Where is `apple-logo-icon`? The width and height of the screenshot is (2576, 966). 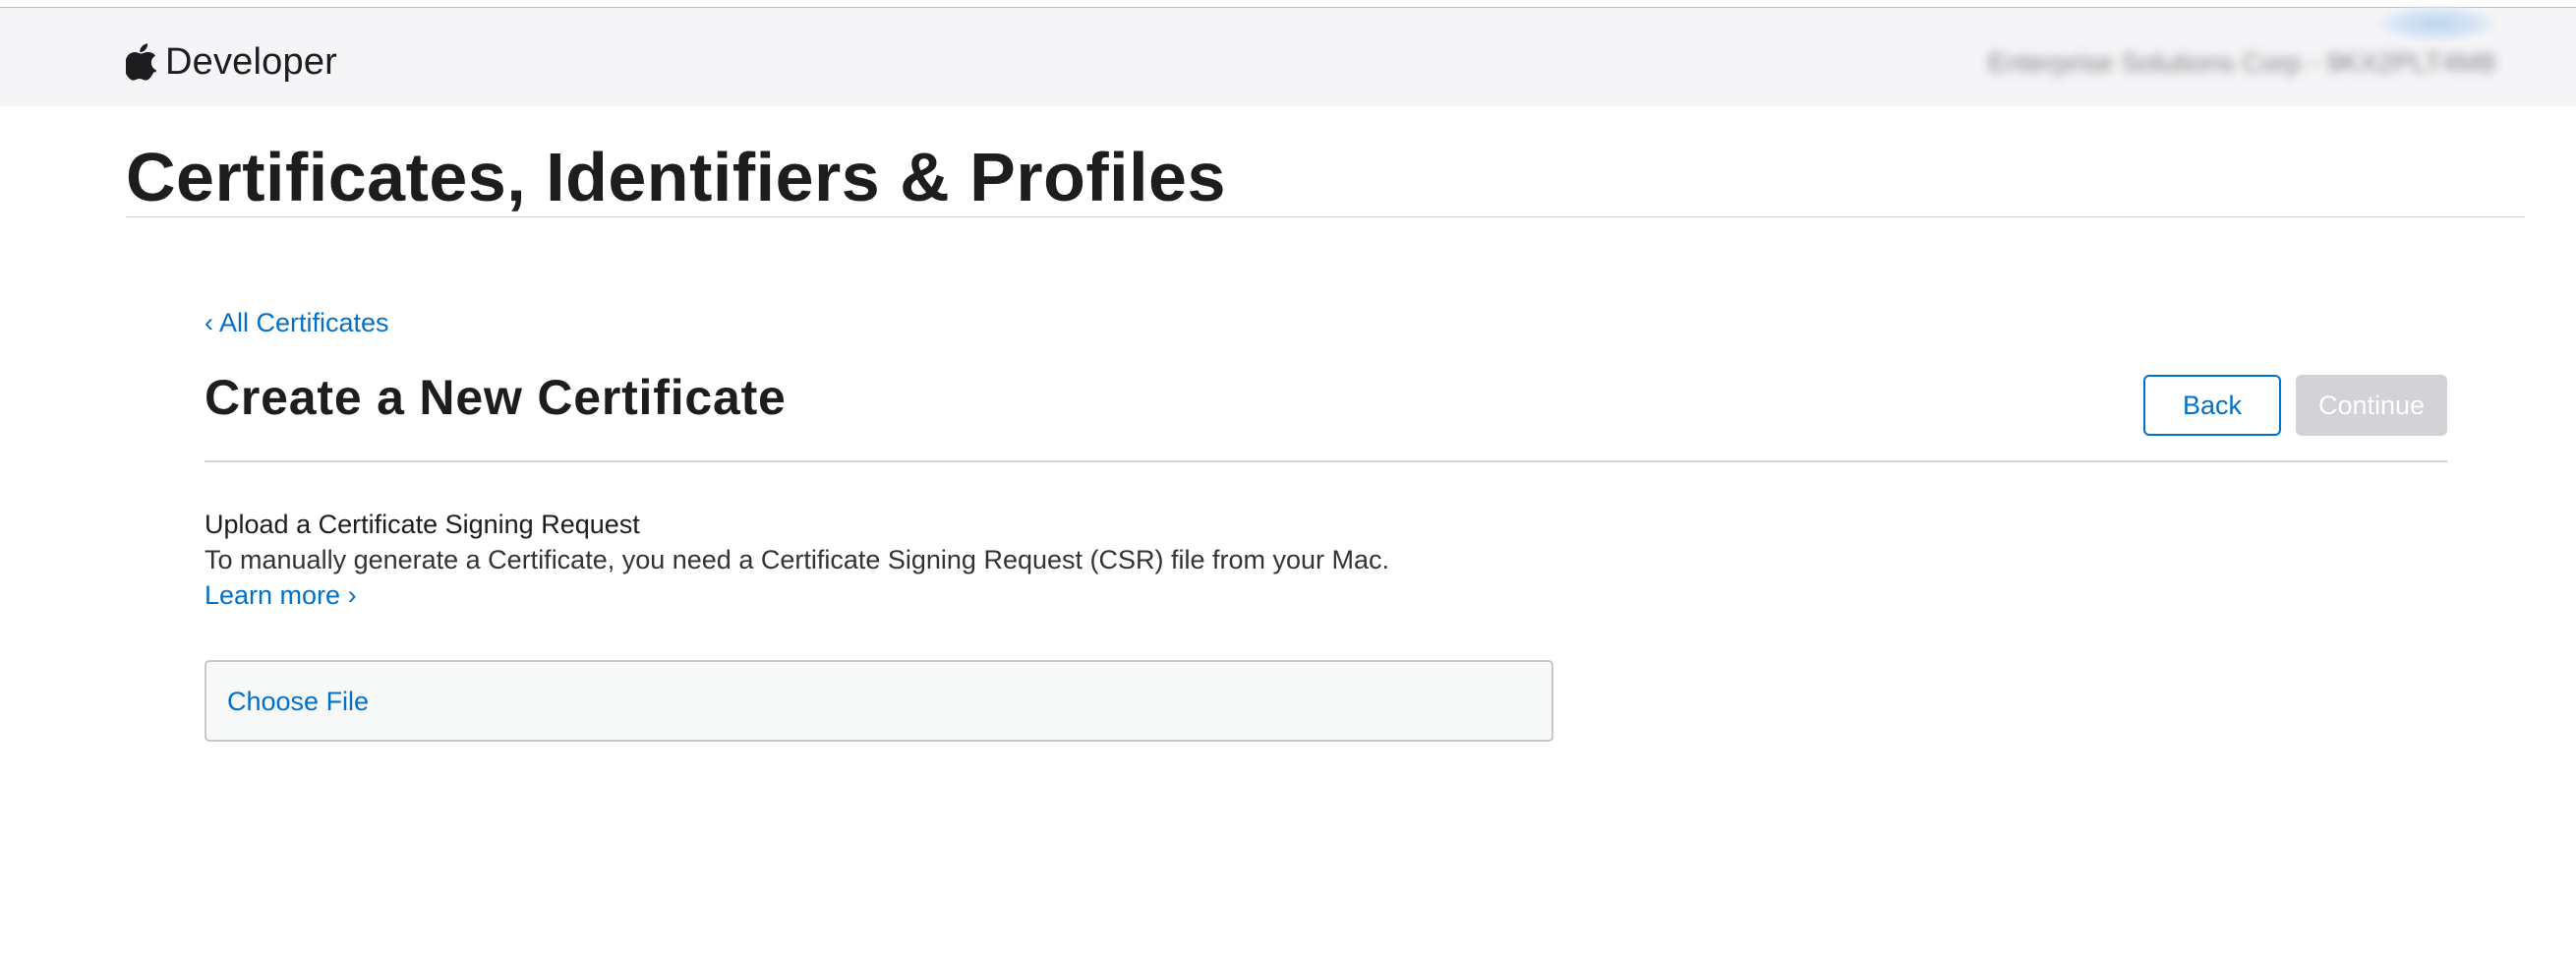
apple-logo-icon is located at coordinates (141, 62).